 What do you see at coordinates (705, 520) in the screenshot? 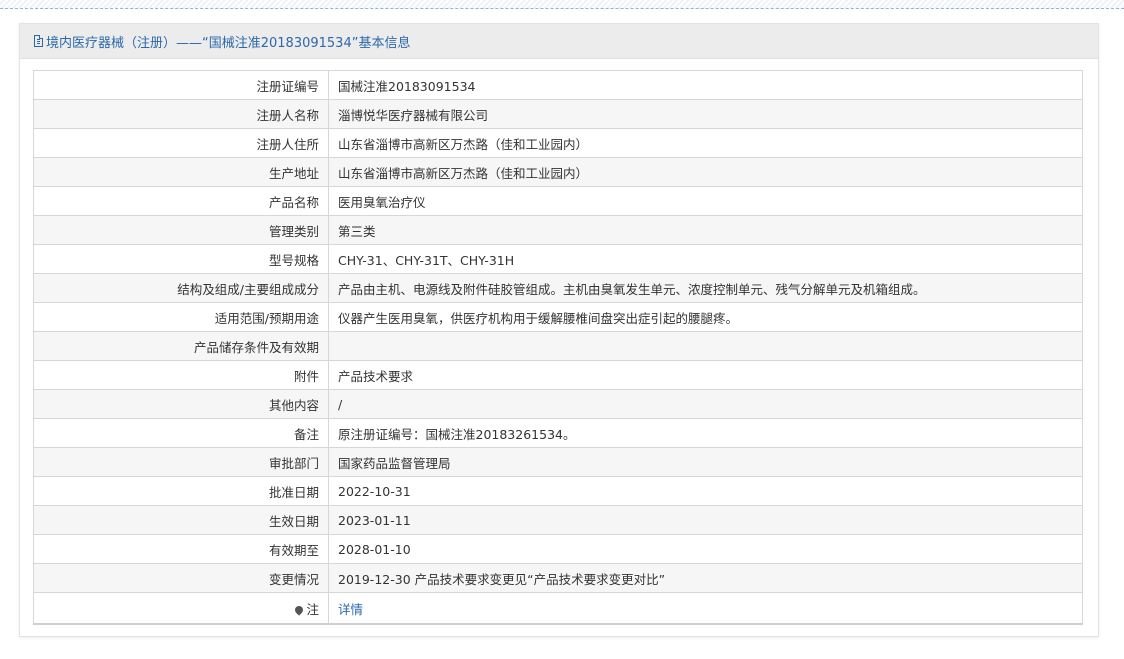
I see `field-value: 2023-01-11` at bounding box center [705, 520].